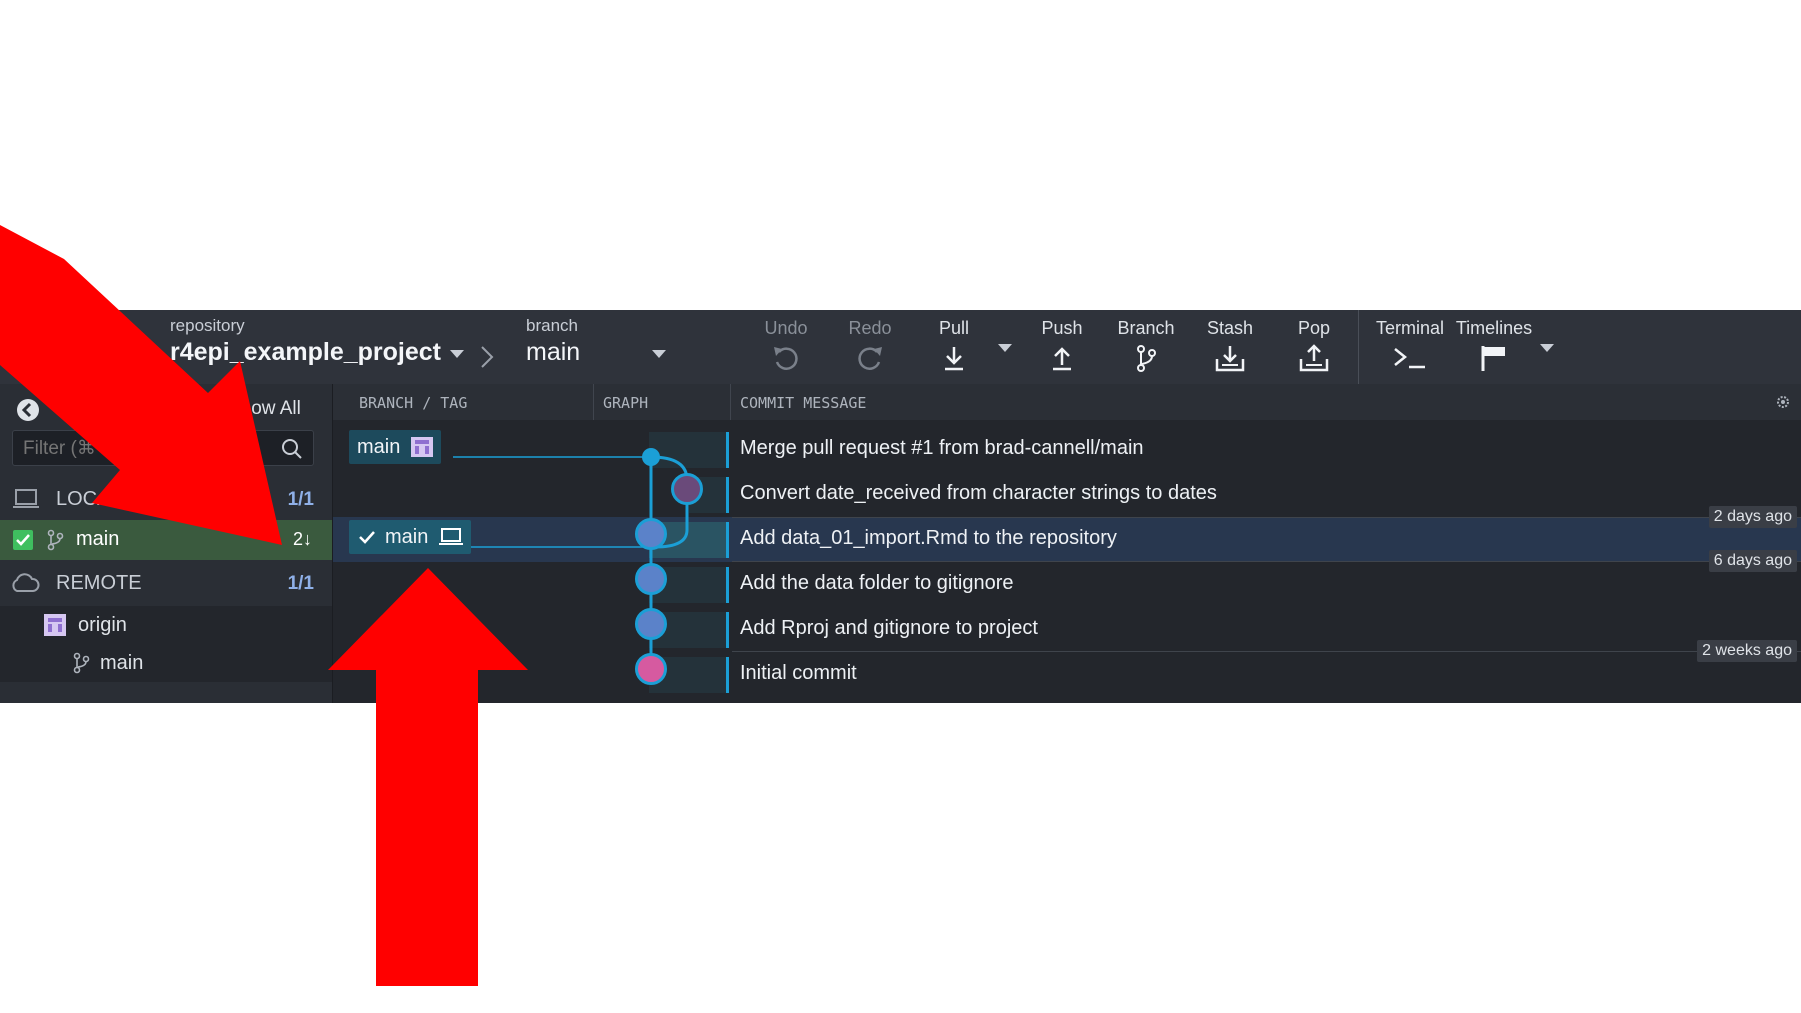 The image size is (1801, 1013). Describe the element at coordinates (1358, 347) in the screenshot. I see `toolbar-separator` at that location.